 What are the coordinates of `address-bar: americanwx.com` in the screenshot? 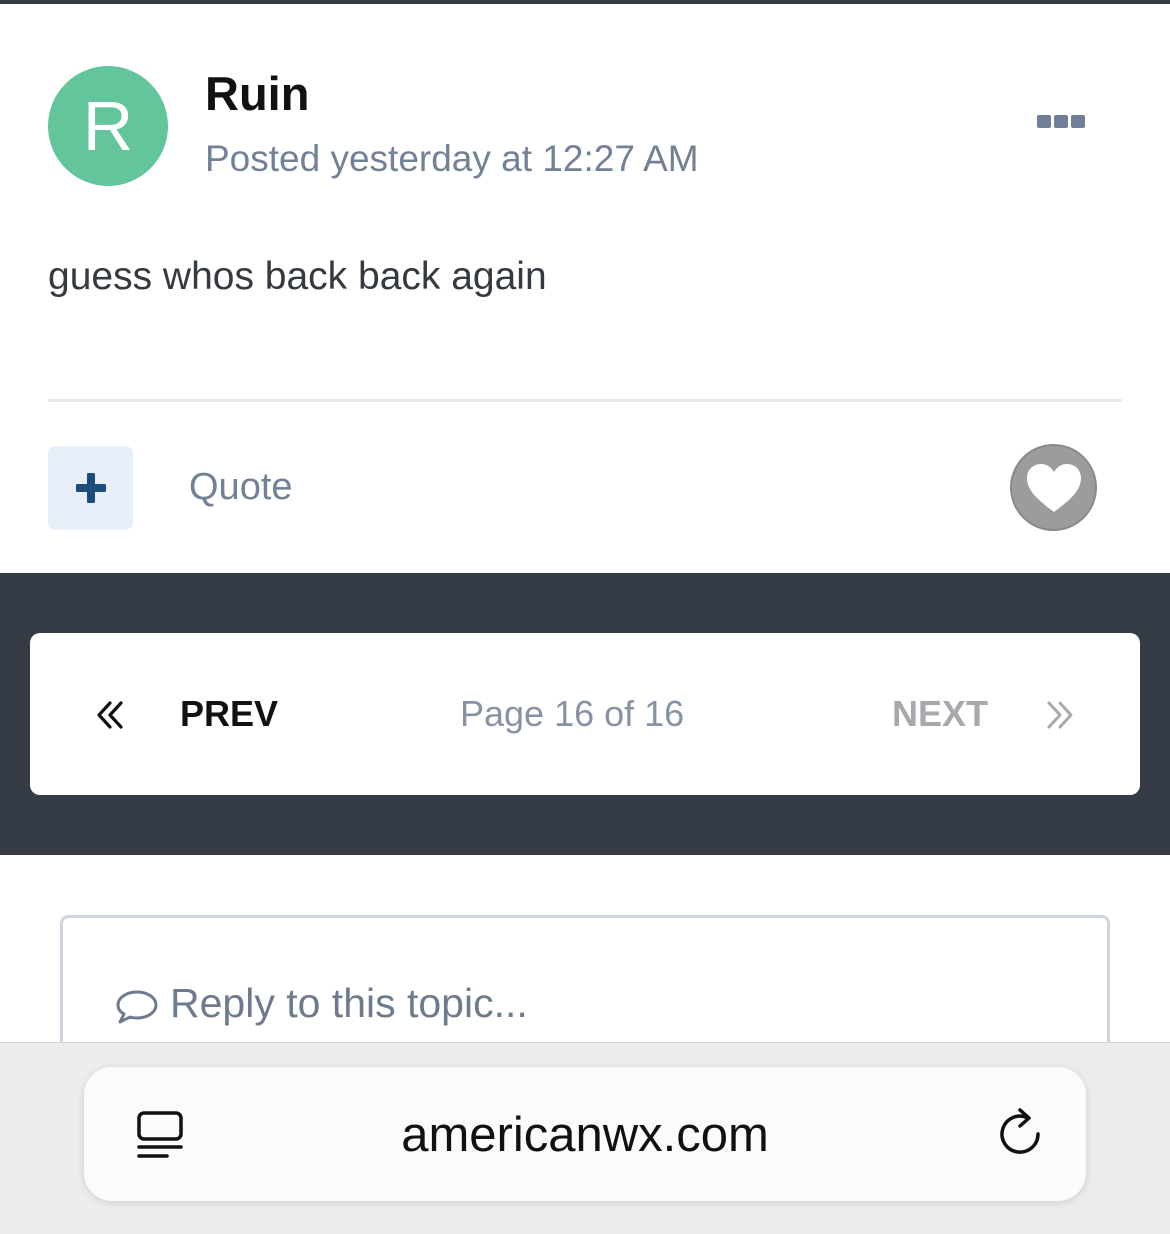 It's located at (585, 1134).